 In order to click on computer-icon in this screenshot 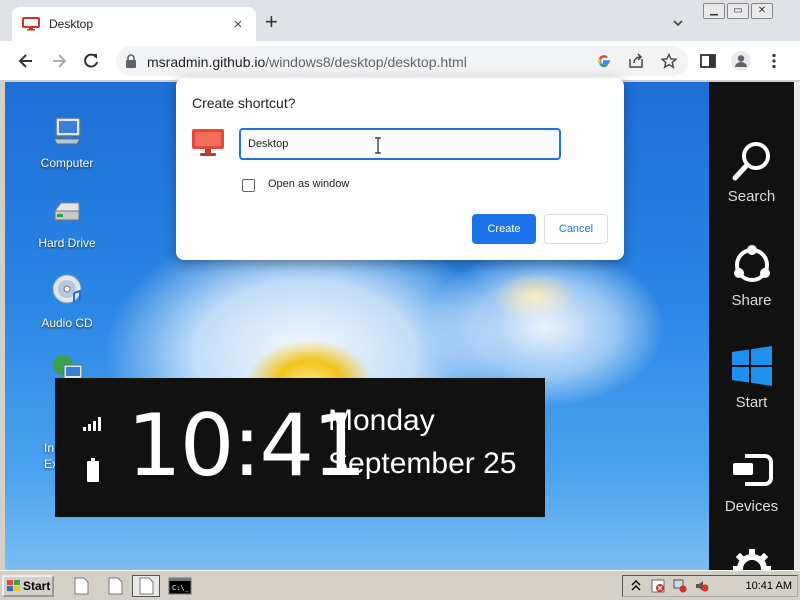, I will do `click(67, 131)`.